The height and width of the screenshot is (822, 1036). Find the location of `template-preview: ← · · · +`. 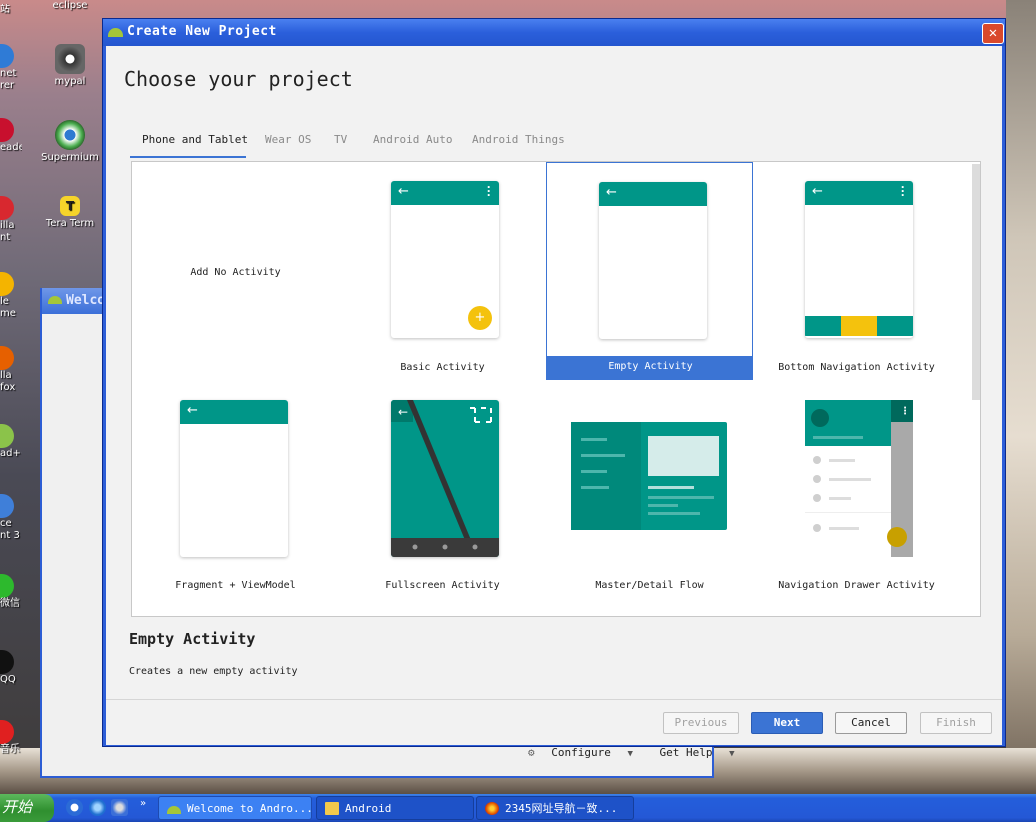

template-preview: ← · · · + is located at coordinates (445, 259).